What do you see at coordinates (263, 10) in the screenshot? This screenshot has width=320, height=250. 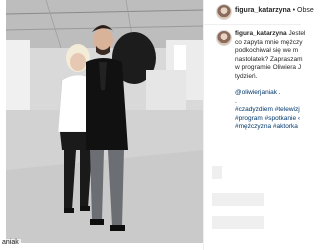 I see `username-link: figura_katarzyna` at bounding box center [263, 10].